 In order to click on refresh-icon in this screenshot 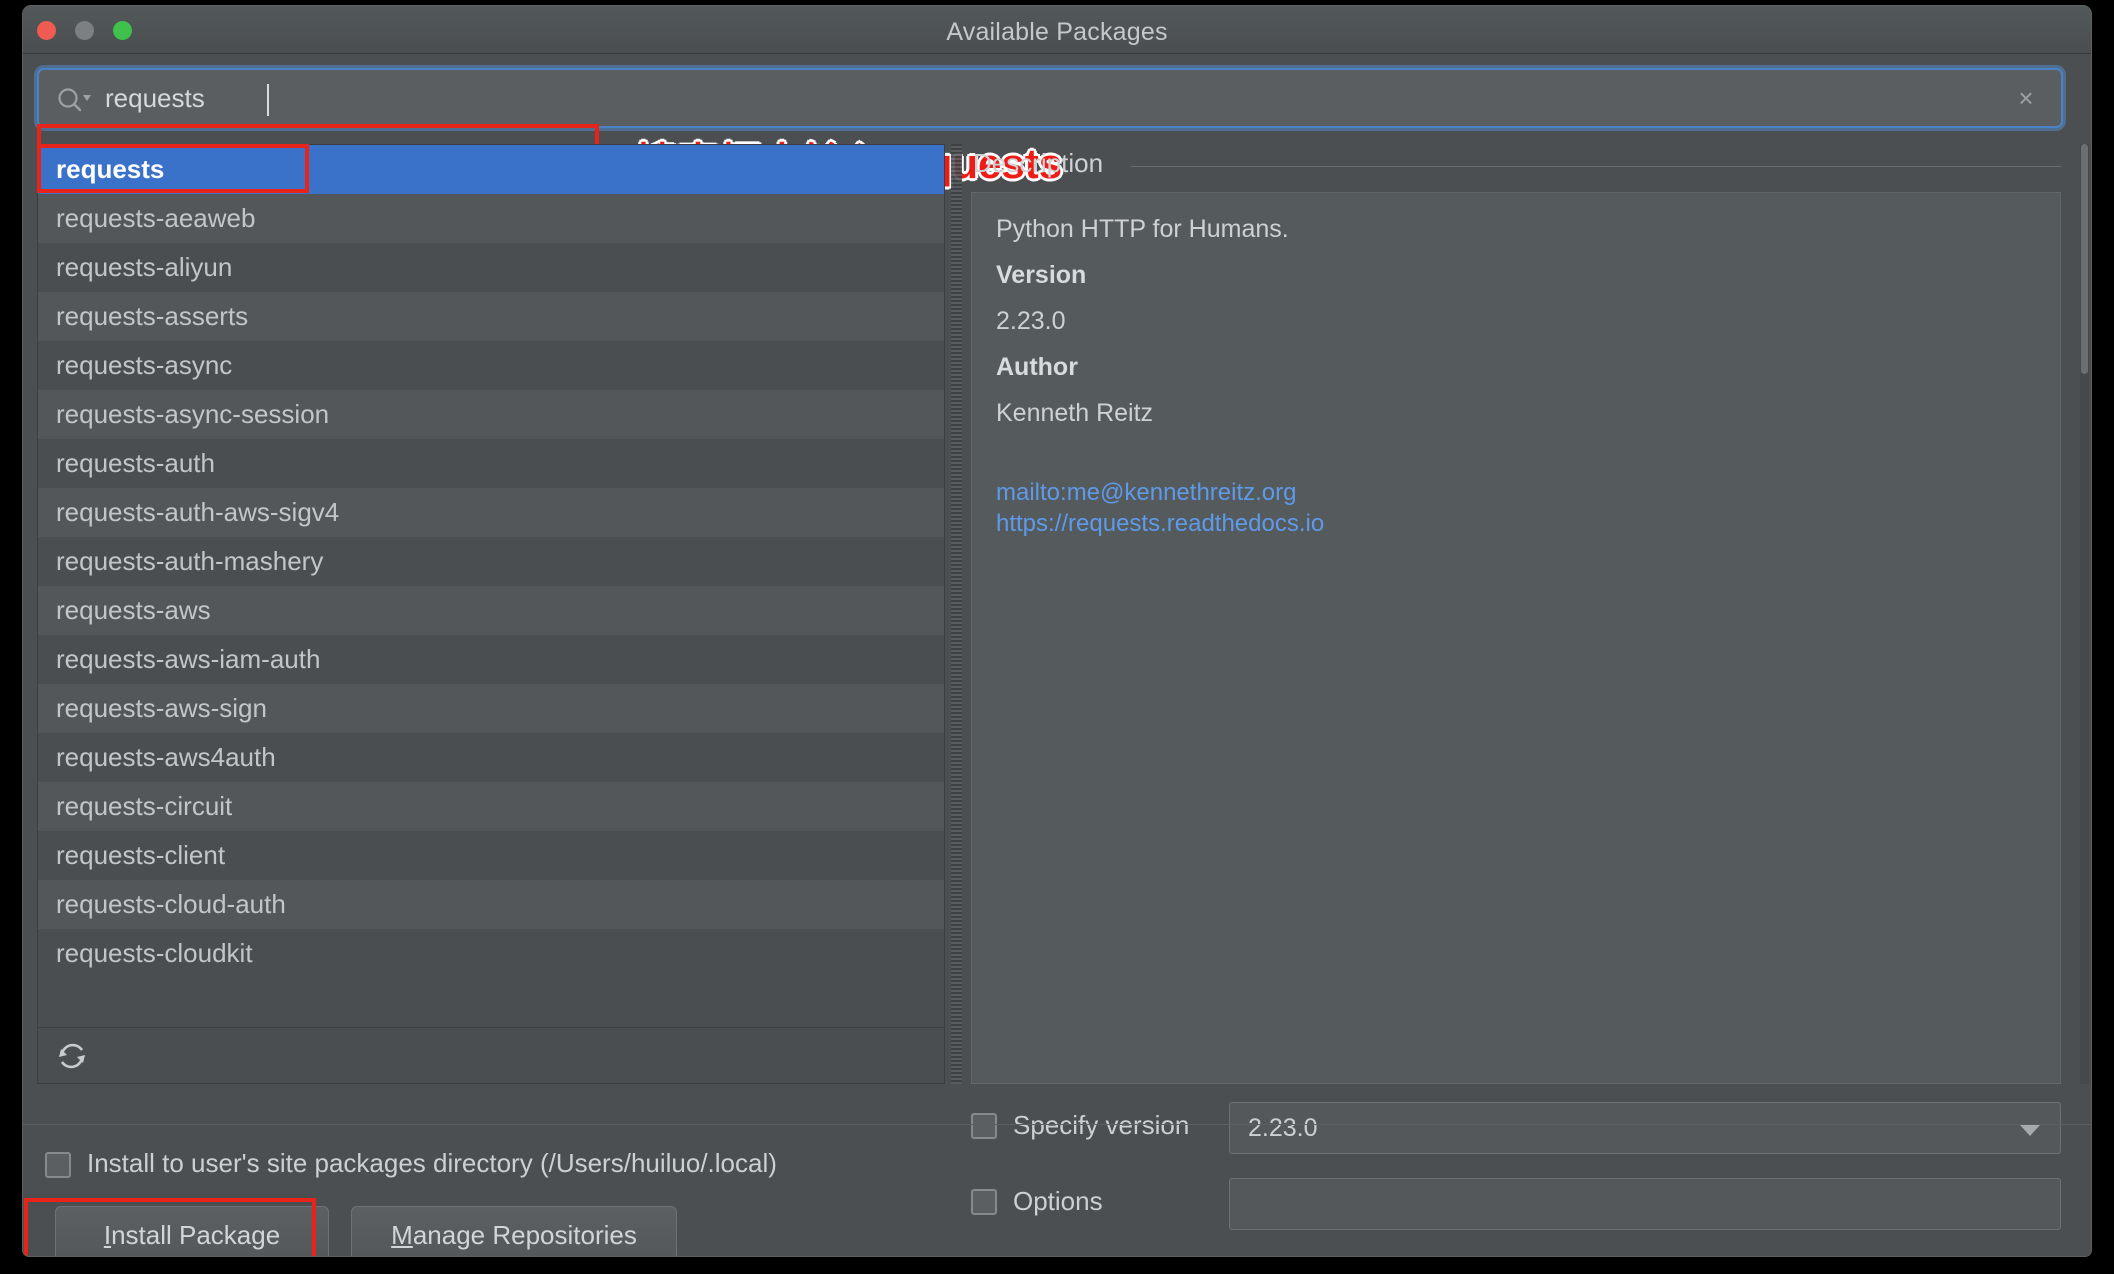, I will do `click(72, 1056)`.